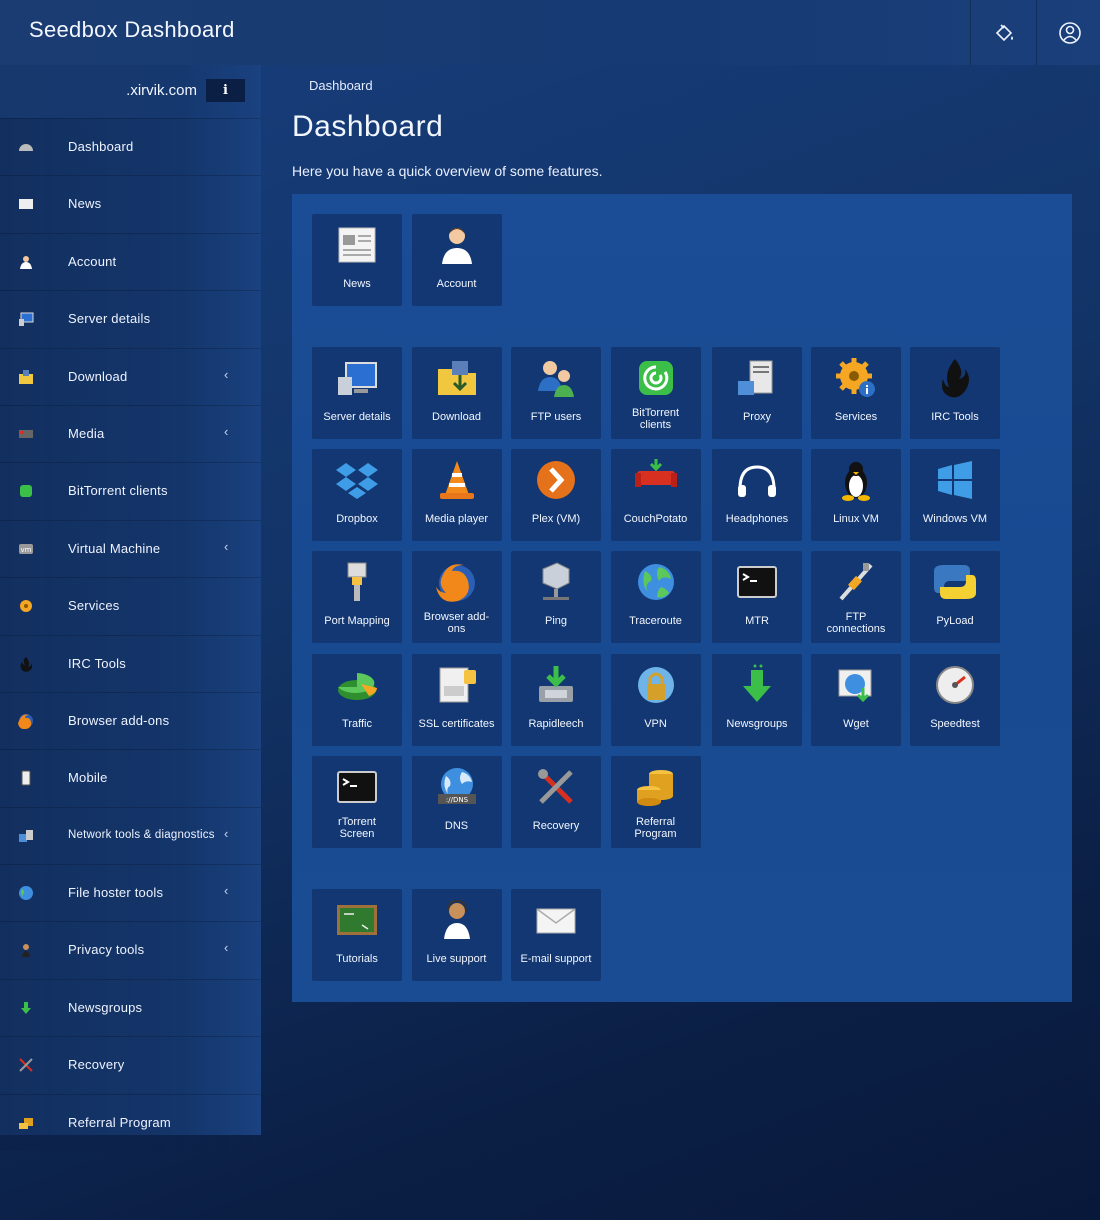 The width and height of the screenshot is (1100, 1220). I want to click on tile-label: Headphones, so click(757, 519).